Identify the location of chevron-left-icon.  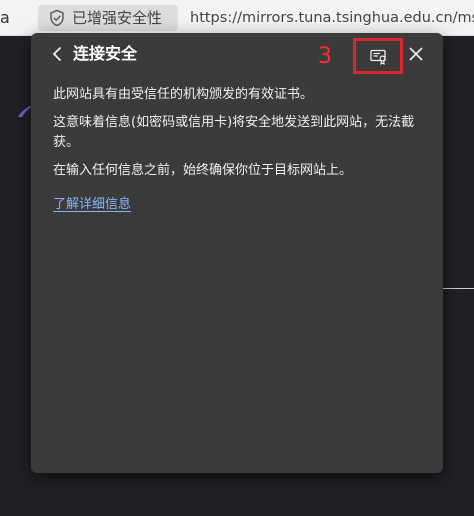
(57, 54).